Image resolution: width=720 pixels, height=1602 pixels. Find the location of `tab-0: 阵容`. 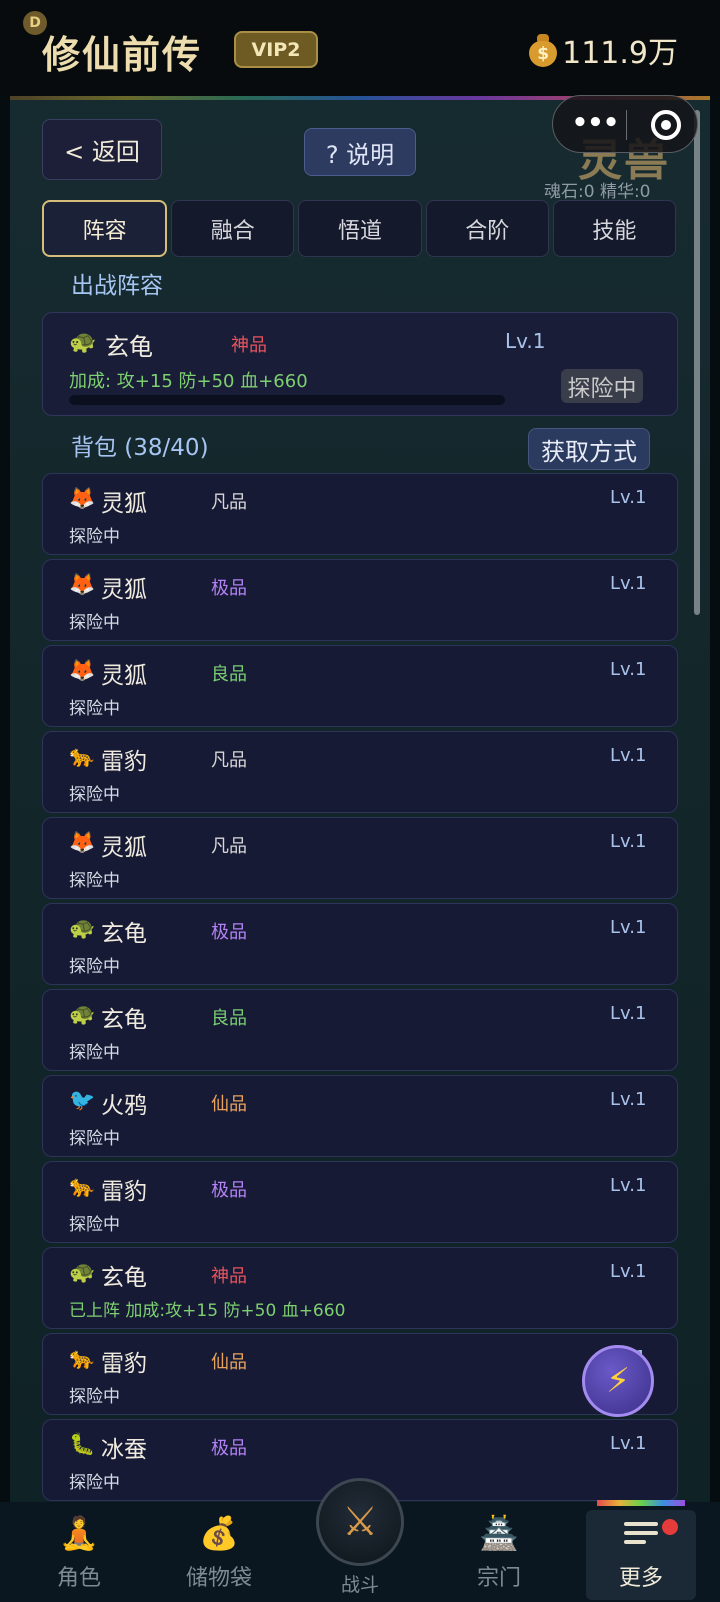

tab-0: 阵容 is located at coordinates (105, 228).